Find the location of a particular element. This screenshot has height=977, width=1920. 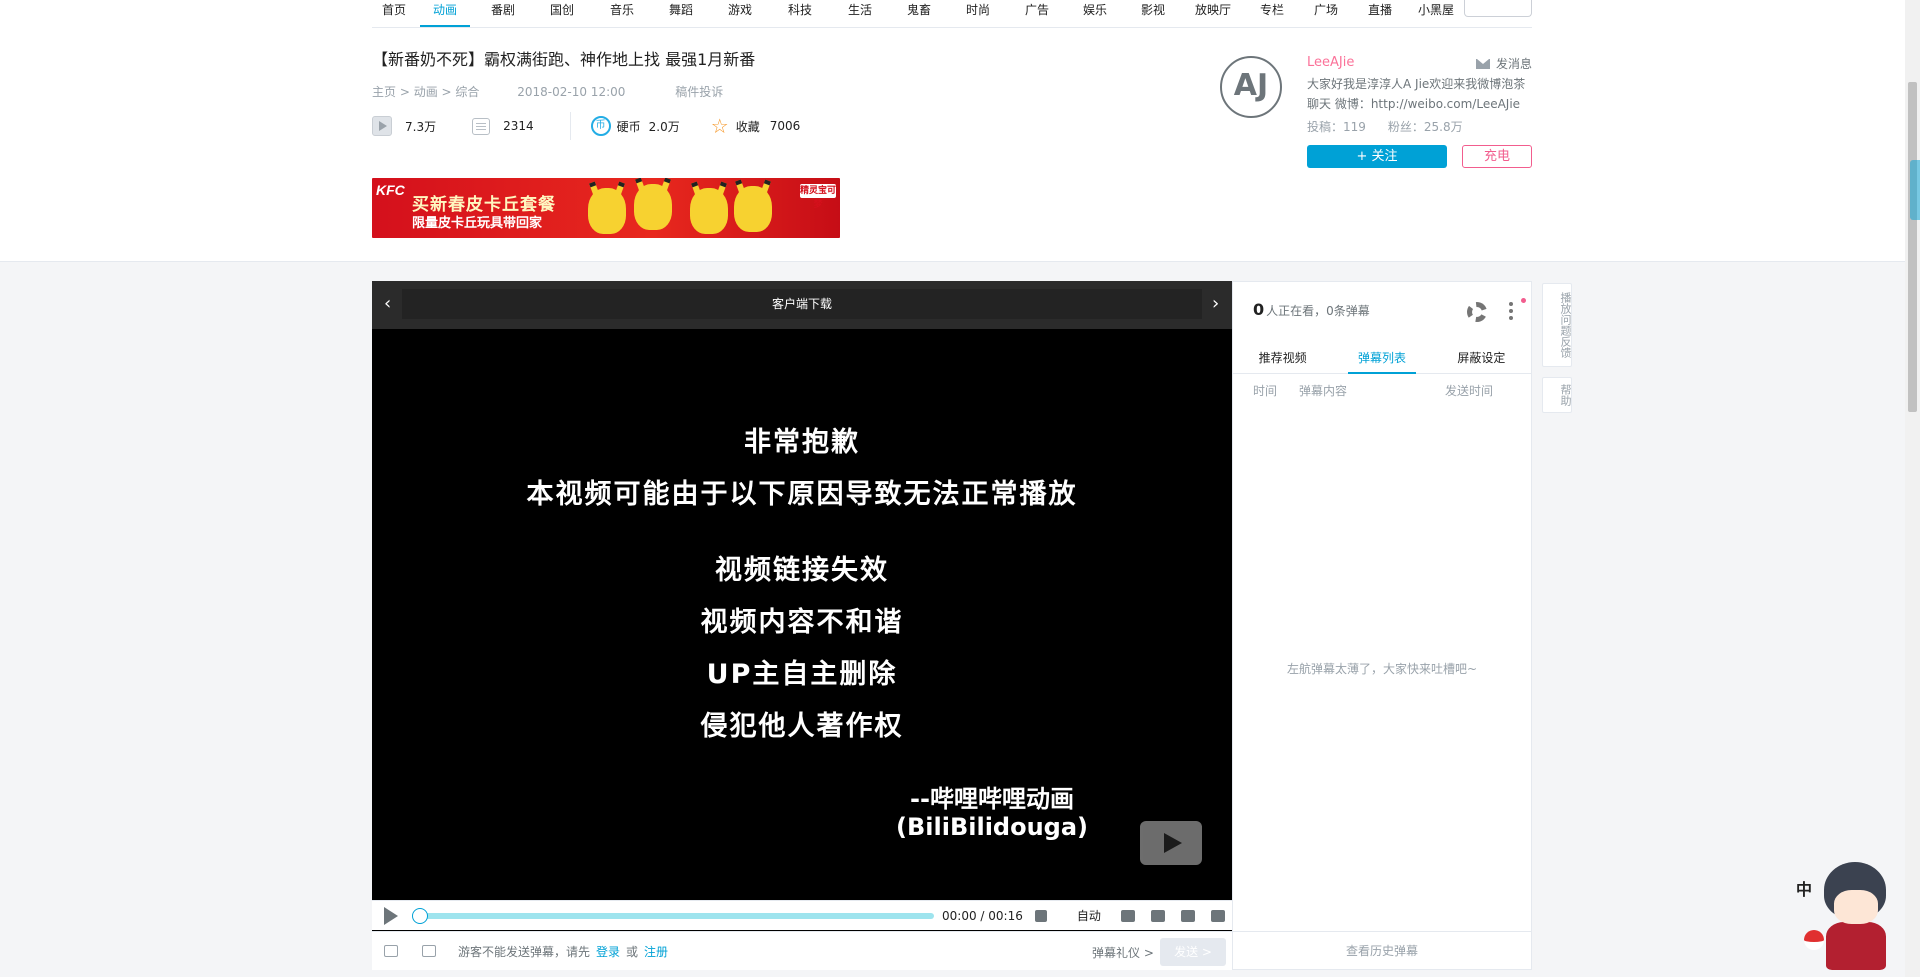

ad-banner: KFC 买新春皮卡丘套餐 限量皮卡丘玩具带回家 精灵宝可梦 is located at coordinates (606, 208).